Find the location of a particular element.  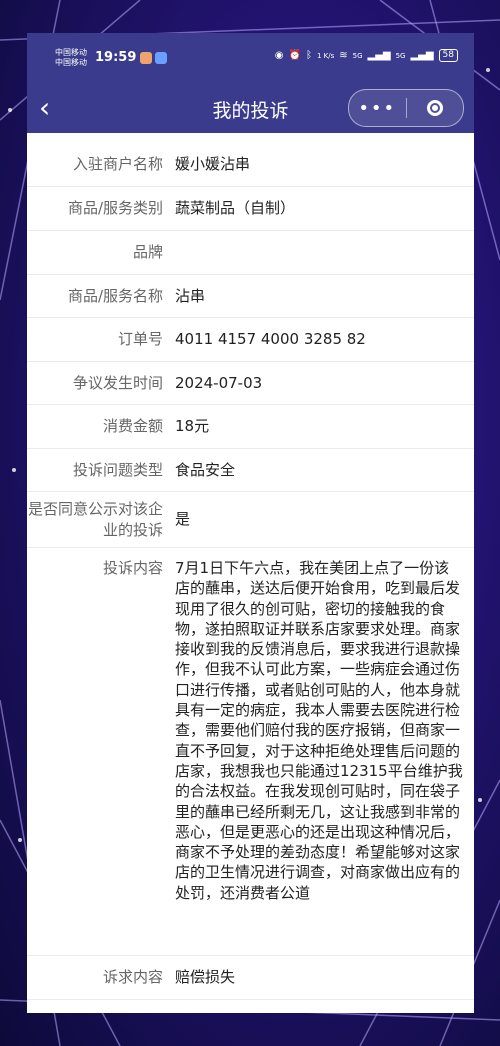

field-row-issue-type: 投诉问题类型 食品安全 is located at coordinates (250, 470).